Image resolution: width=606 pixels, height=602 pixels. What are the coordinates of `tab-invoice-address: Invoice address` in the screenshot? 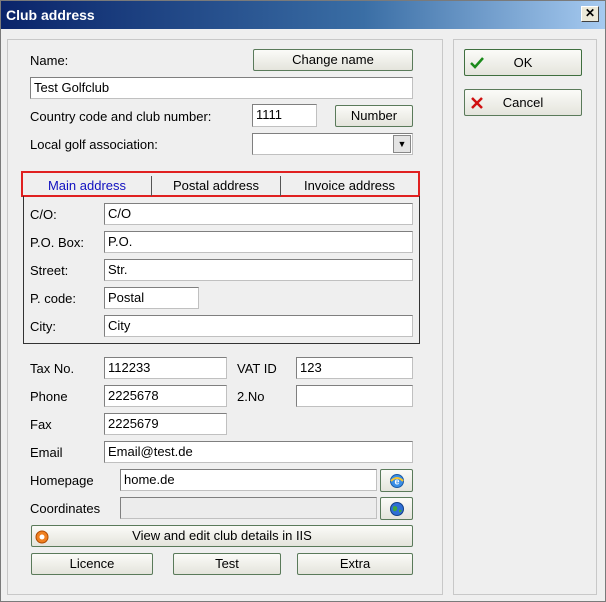 It's located at (349, 186).